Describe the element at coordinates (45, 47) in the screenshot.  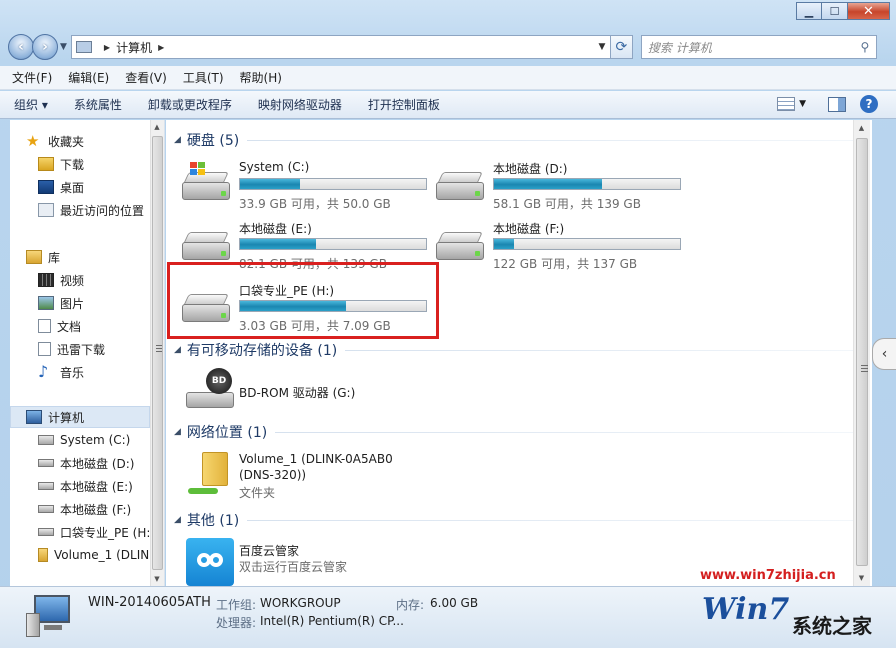
I see `forward-button: ›` at that location.